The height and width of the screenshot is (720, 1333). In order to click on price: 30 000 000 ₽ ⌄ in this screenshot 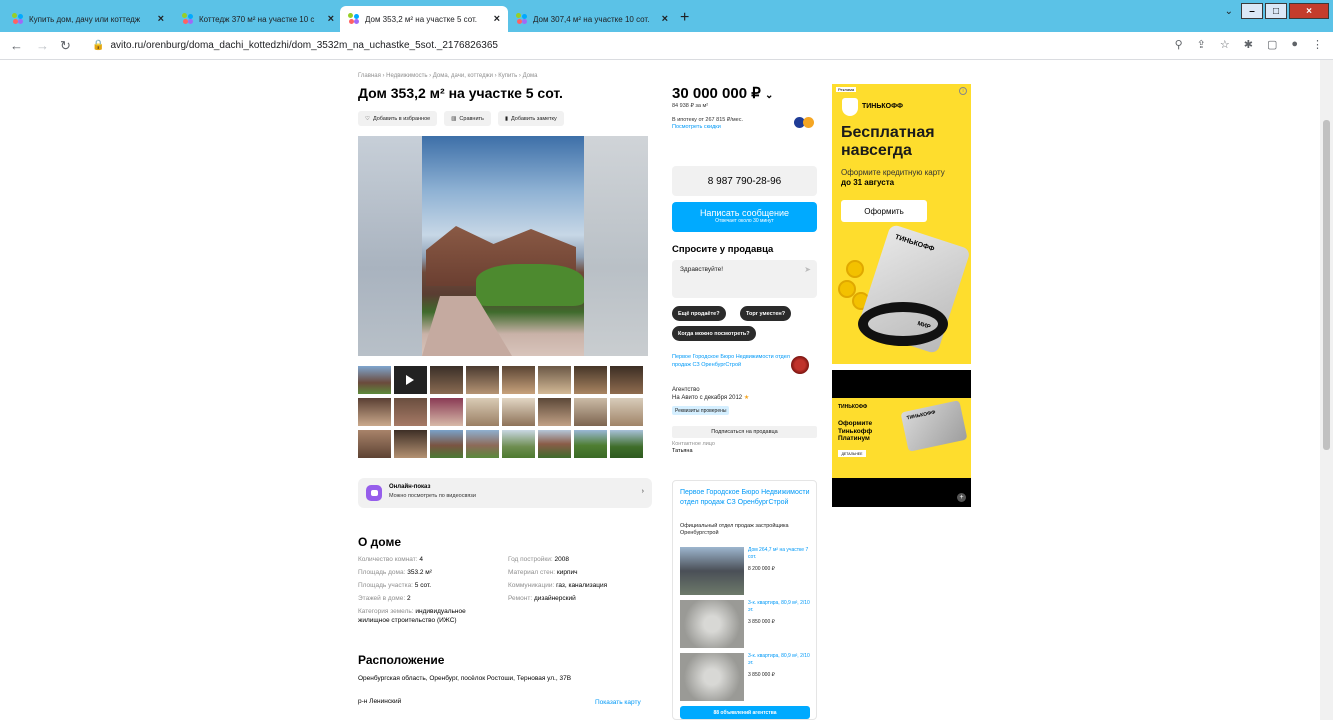, I will do `click(722, 93)`.